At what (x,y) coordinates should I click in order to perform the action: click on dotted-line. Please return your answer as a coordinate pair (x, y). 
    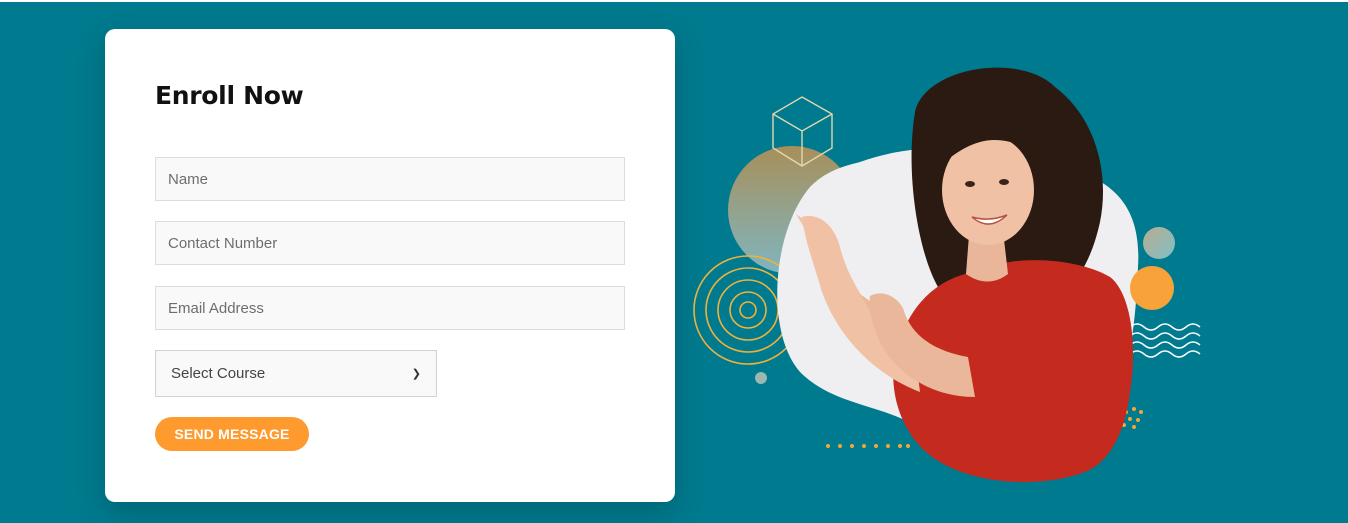
    Looking at the image, I should click on (868, 446).